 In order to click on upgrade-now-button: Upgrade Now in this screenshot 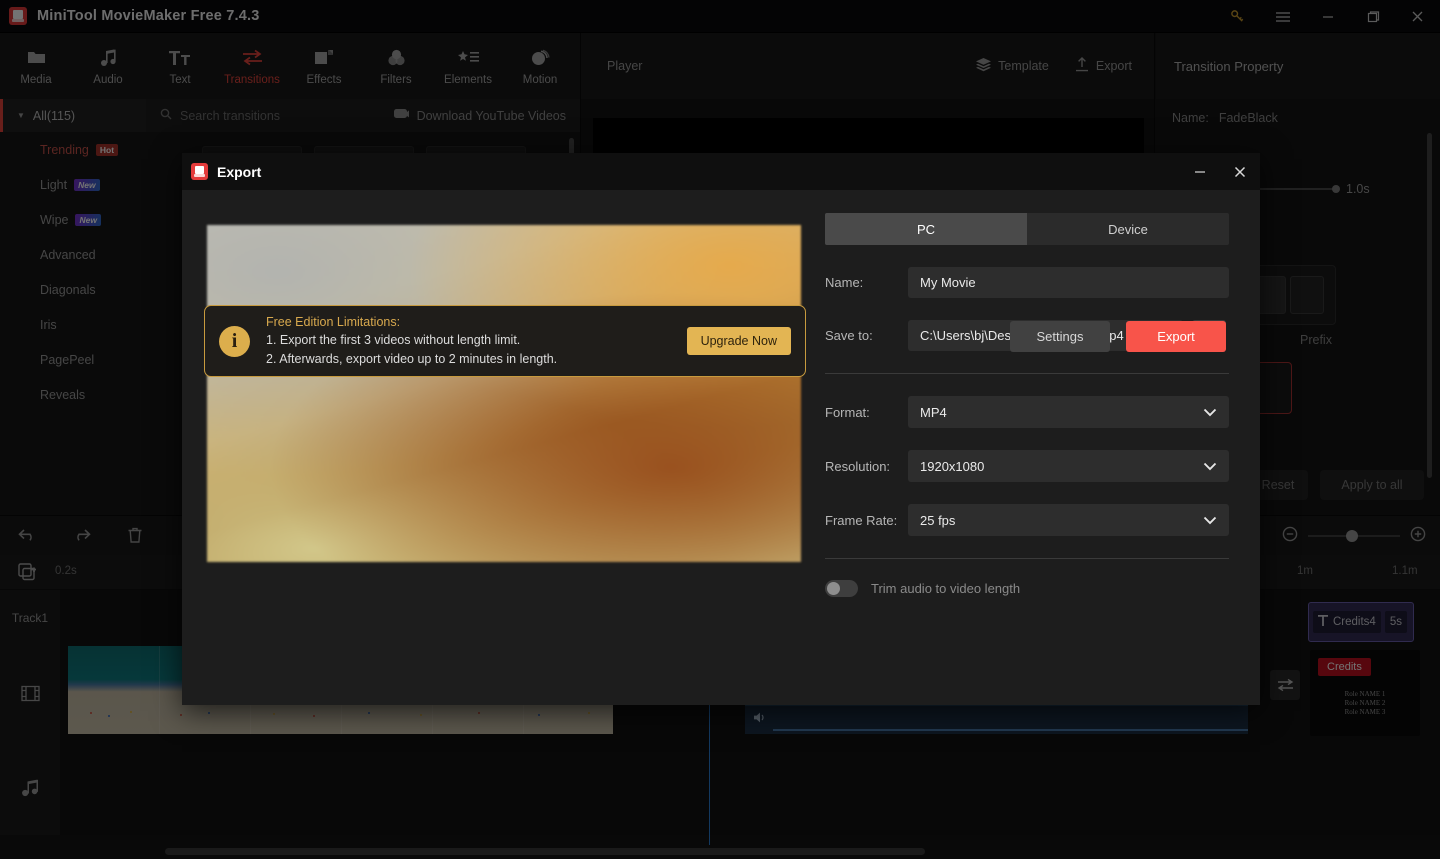, I will do `click(738, 341)`.